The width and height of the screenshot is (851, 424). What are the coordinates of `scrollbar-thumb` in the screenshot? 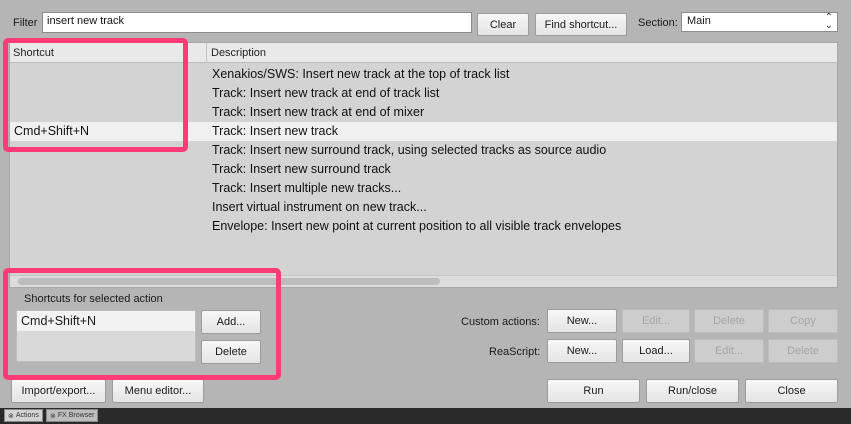 It's located at (229, 281).